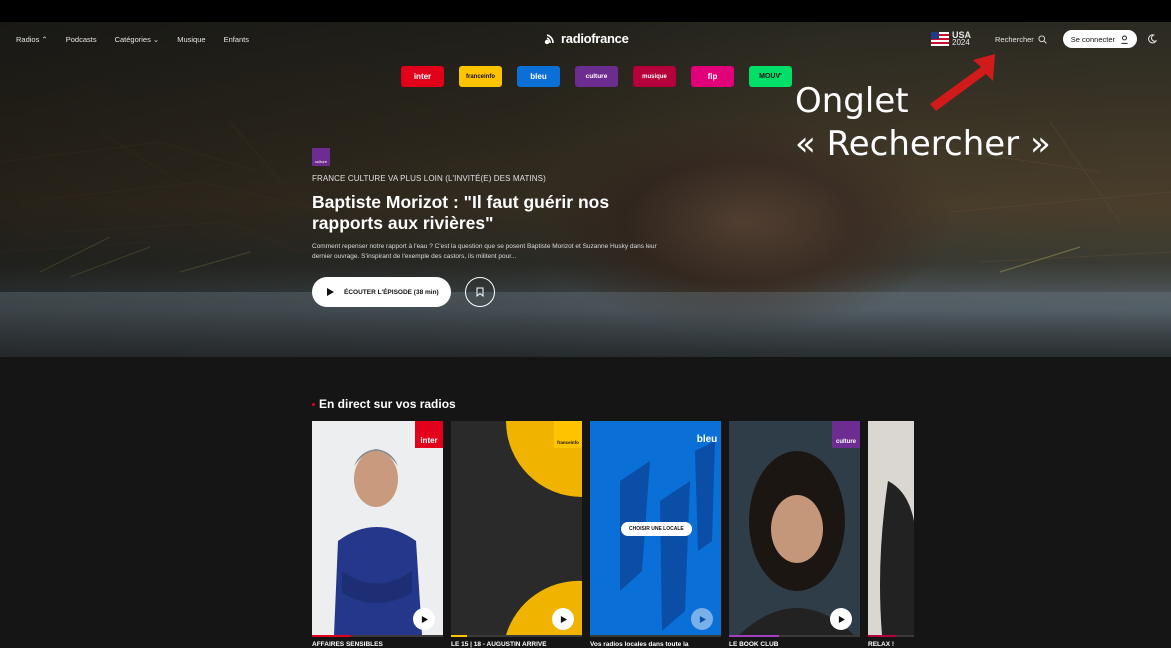 Image resolution: width=1171 pixels, height=648 pixels. Describe the element at coordinates (1014, 39) in the screenshot. I see `search-label: Rechercher` at that location.